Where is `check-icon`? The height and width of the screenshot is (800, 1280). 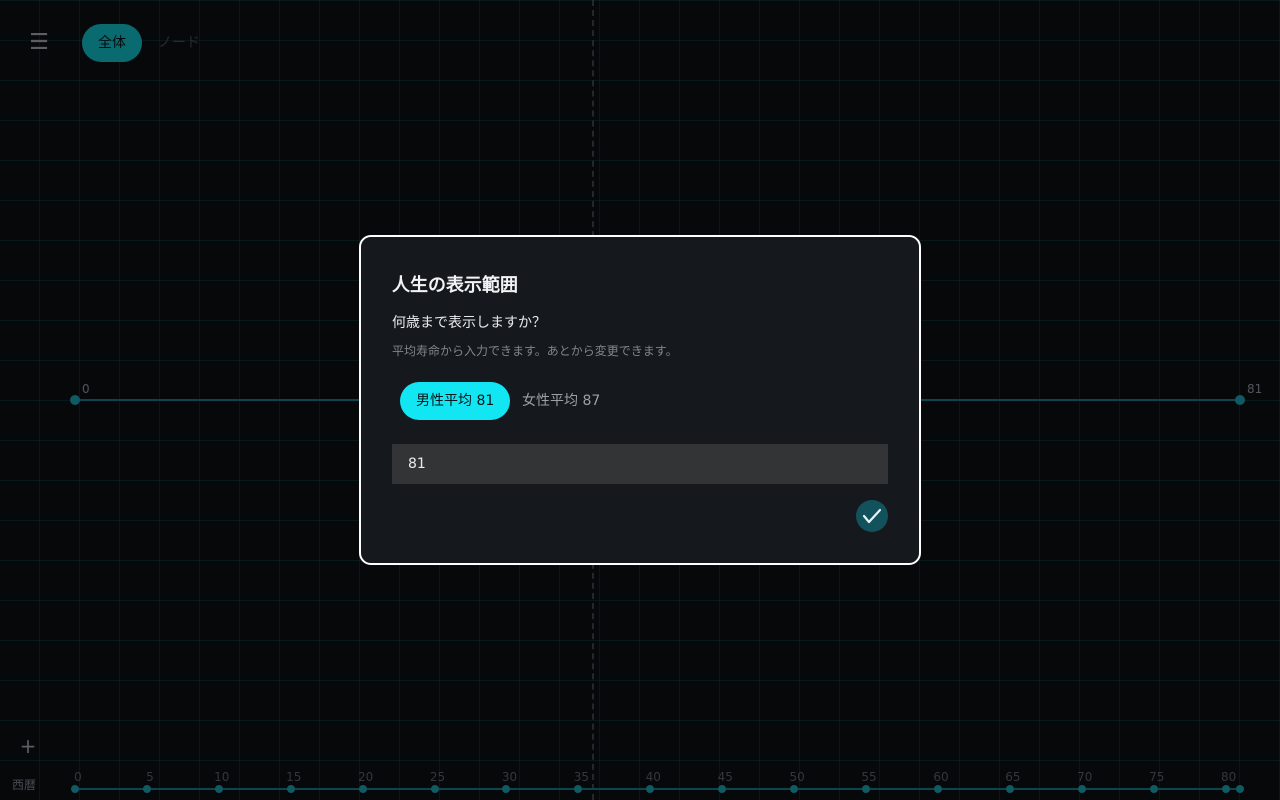 check-icon is located at coordinates (872, 516).